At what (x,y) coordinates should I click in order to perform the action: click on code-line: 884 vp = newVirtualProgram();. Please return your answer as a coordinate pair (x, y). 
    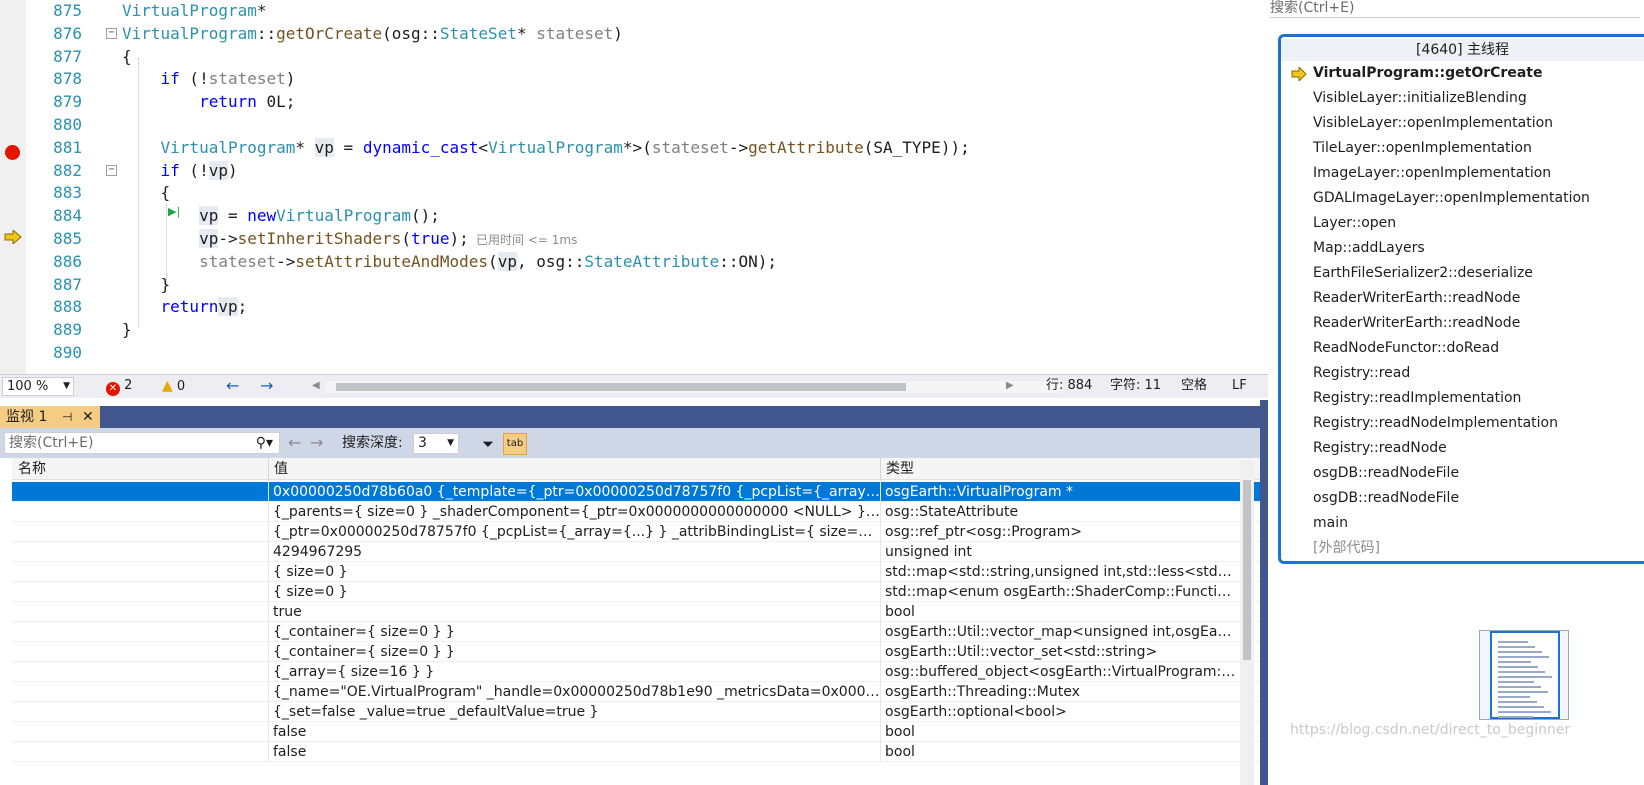
    Looking at the image, I should click on (655, 216).